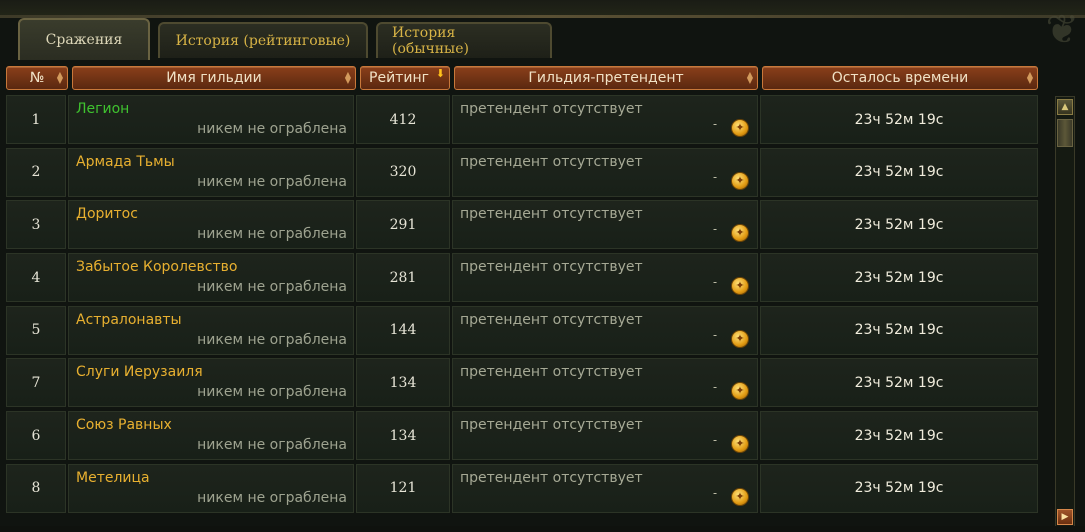 The height and width of the screenshot is (532, 1085). What do you see at coordinates (1062, 30) in the screenshot?
I see `corner-ornament-icon: ❦` at bounding box center [1062, 30].